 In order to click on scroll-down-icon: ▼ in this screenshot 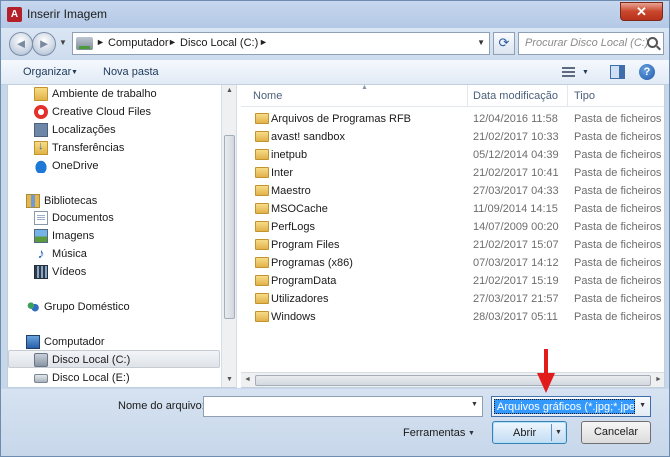, I will do `click(229, 379)`.